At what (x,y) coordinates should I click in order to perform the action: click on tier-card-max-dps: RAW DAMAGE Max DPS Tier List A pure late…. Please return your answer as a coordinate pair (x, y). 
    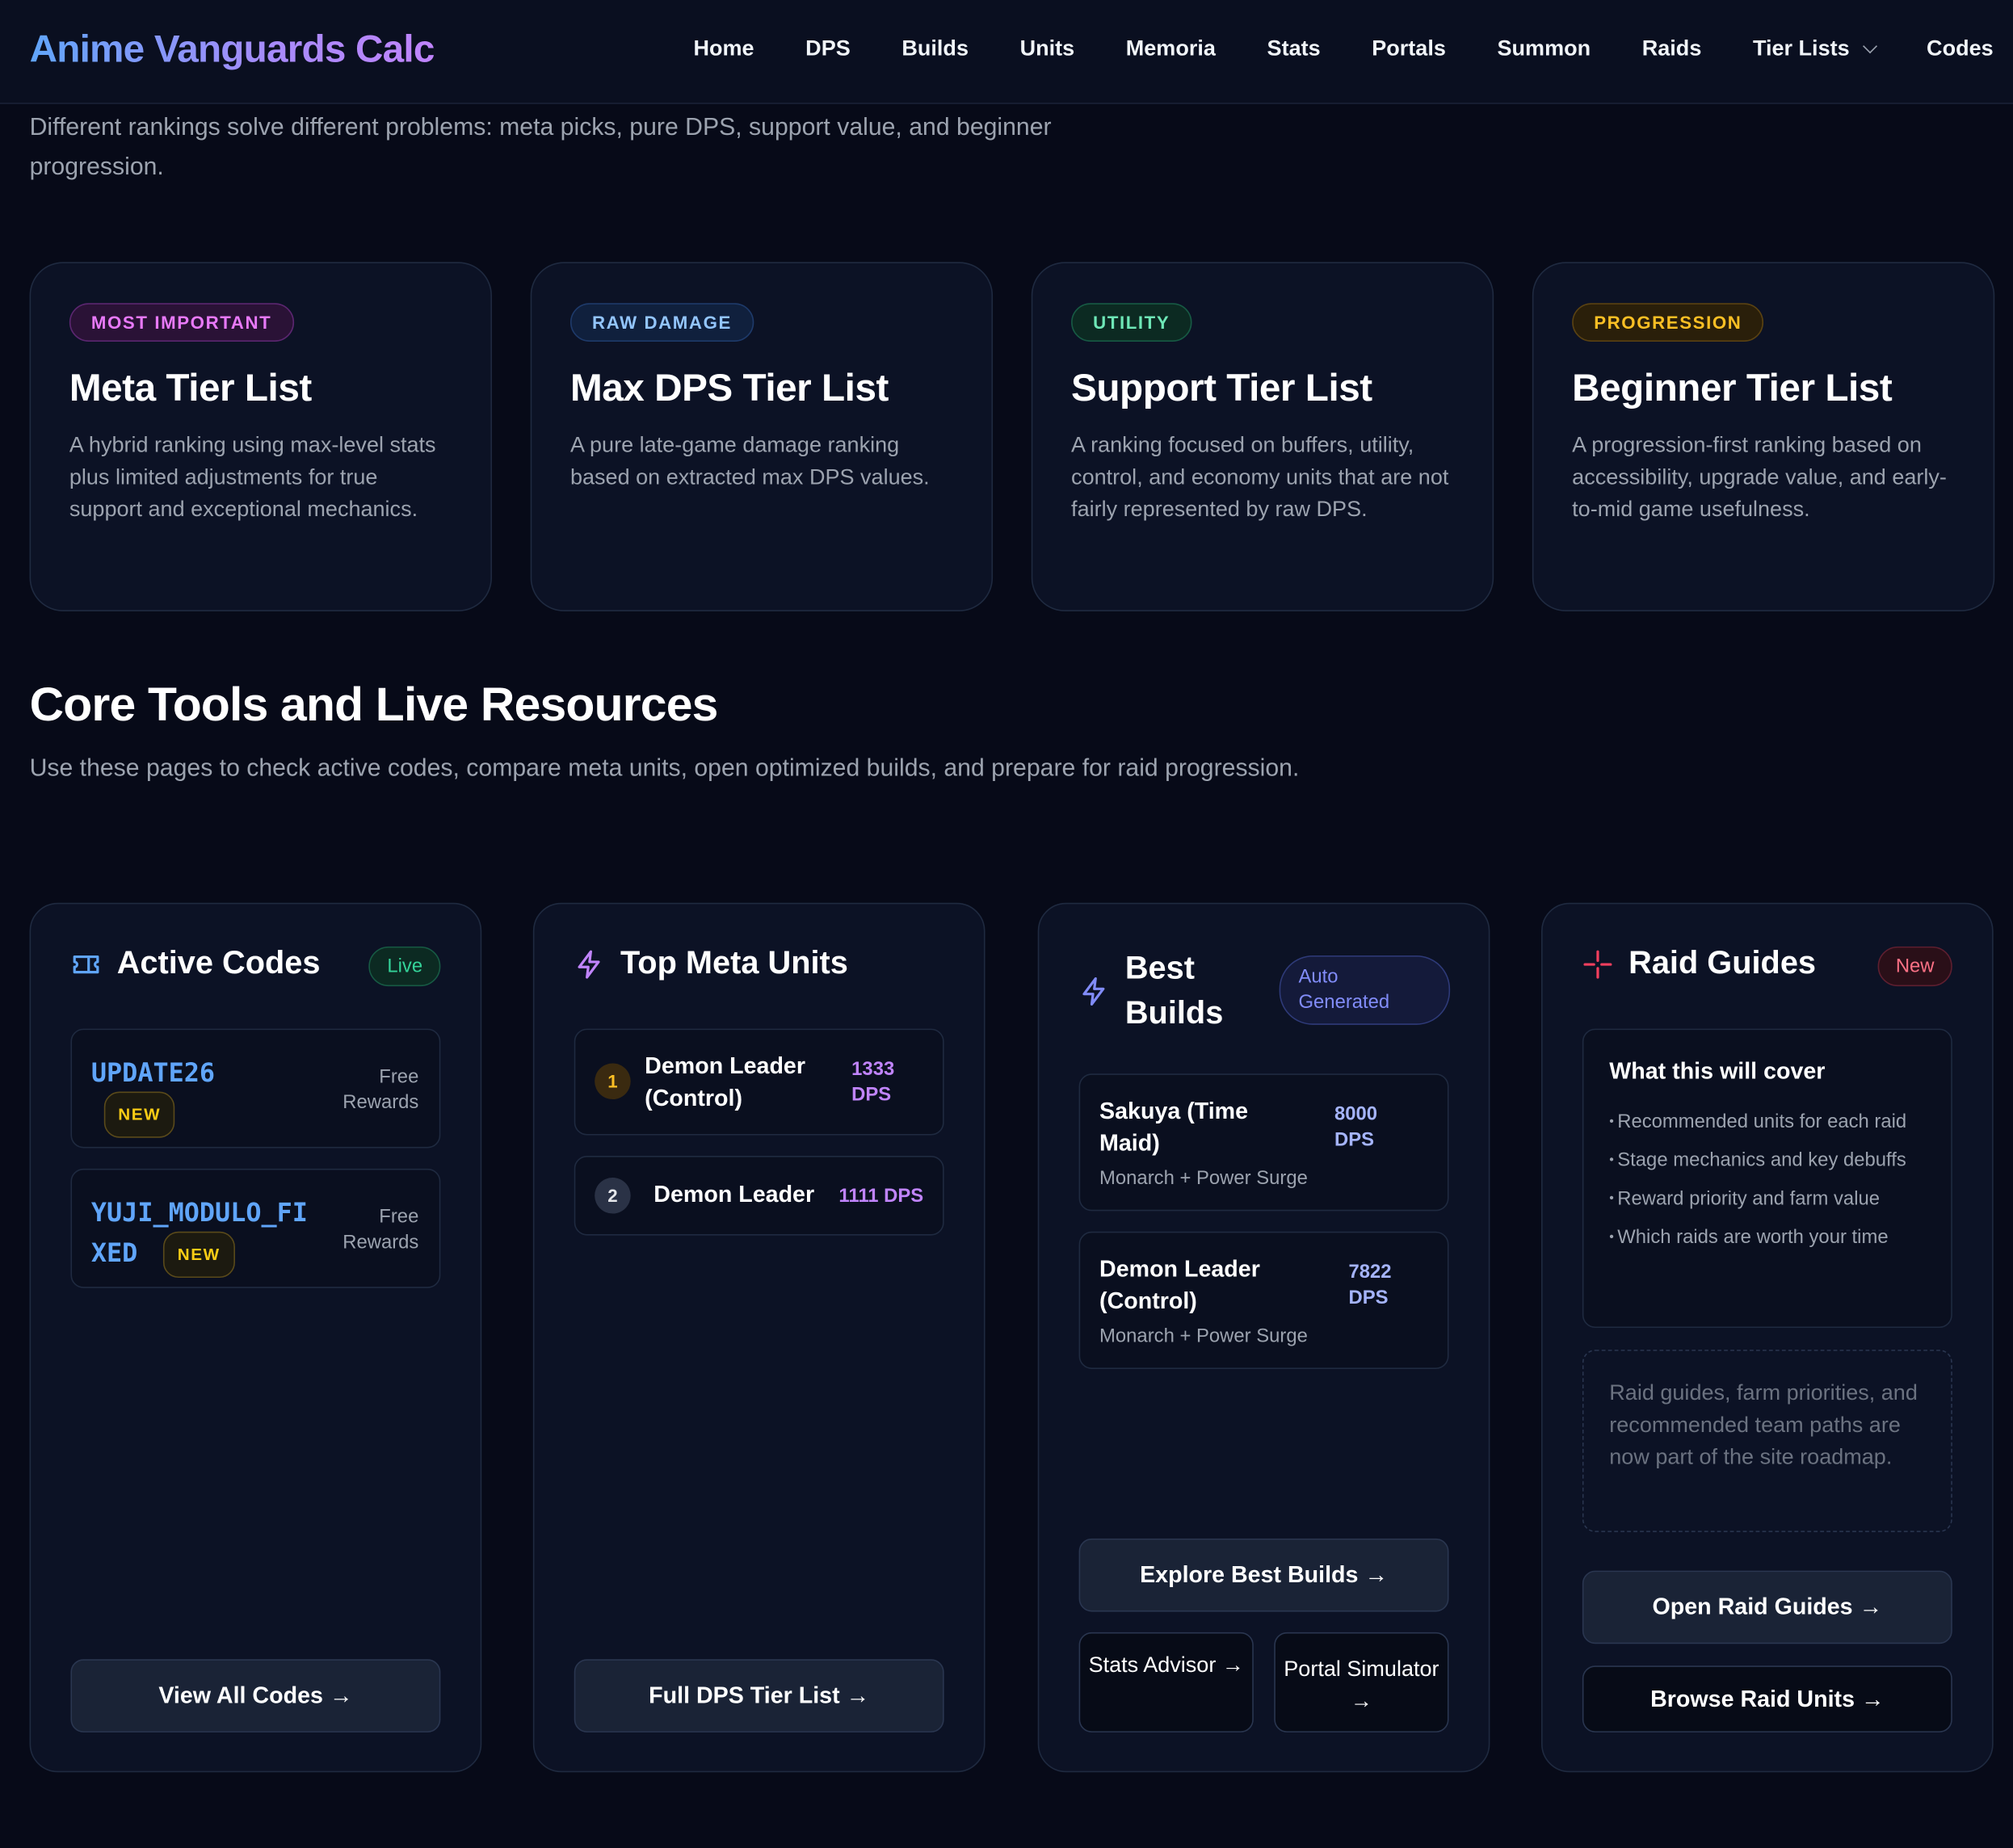
    Looking at the image, I should click on (762, 436).